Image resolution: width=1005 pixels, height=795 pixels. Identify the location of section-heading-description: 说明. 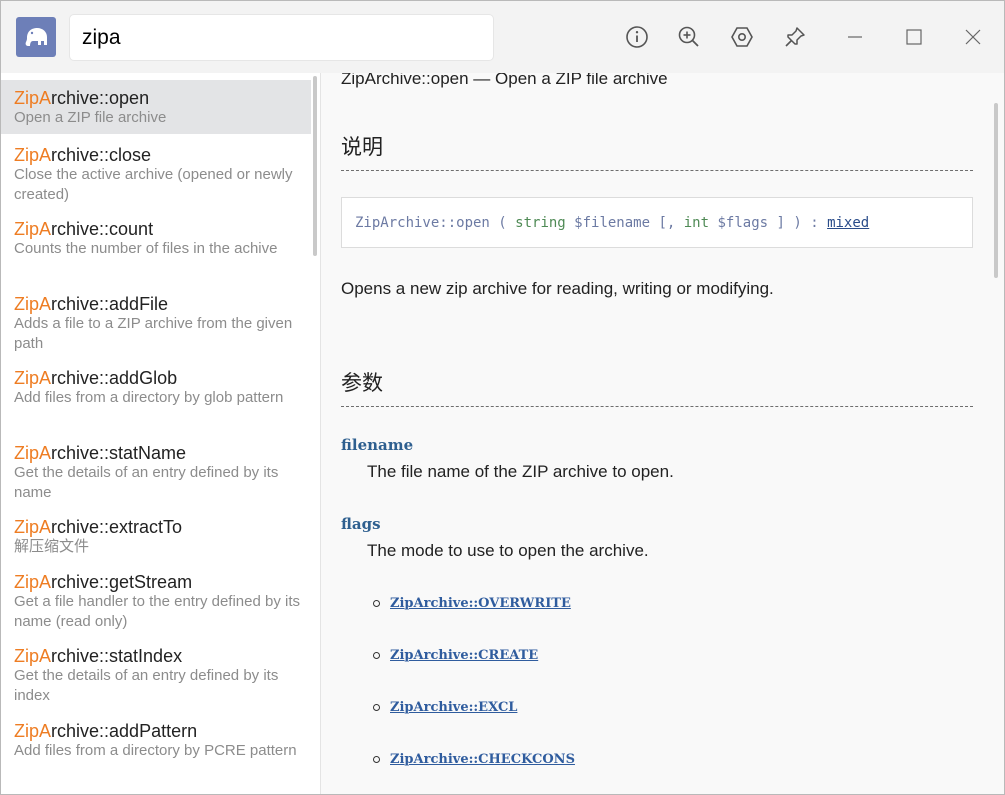
(362, 147).